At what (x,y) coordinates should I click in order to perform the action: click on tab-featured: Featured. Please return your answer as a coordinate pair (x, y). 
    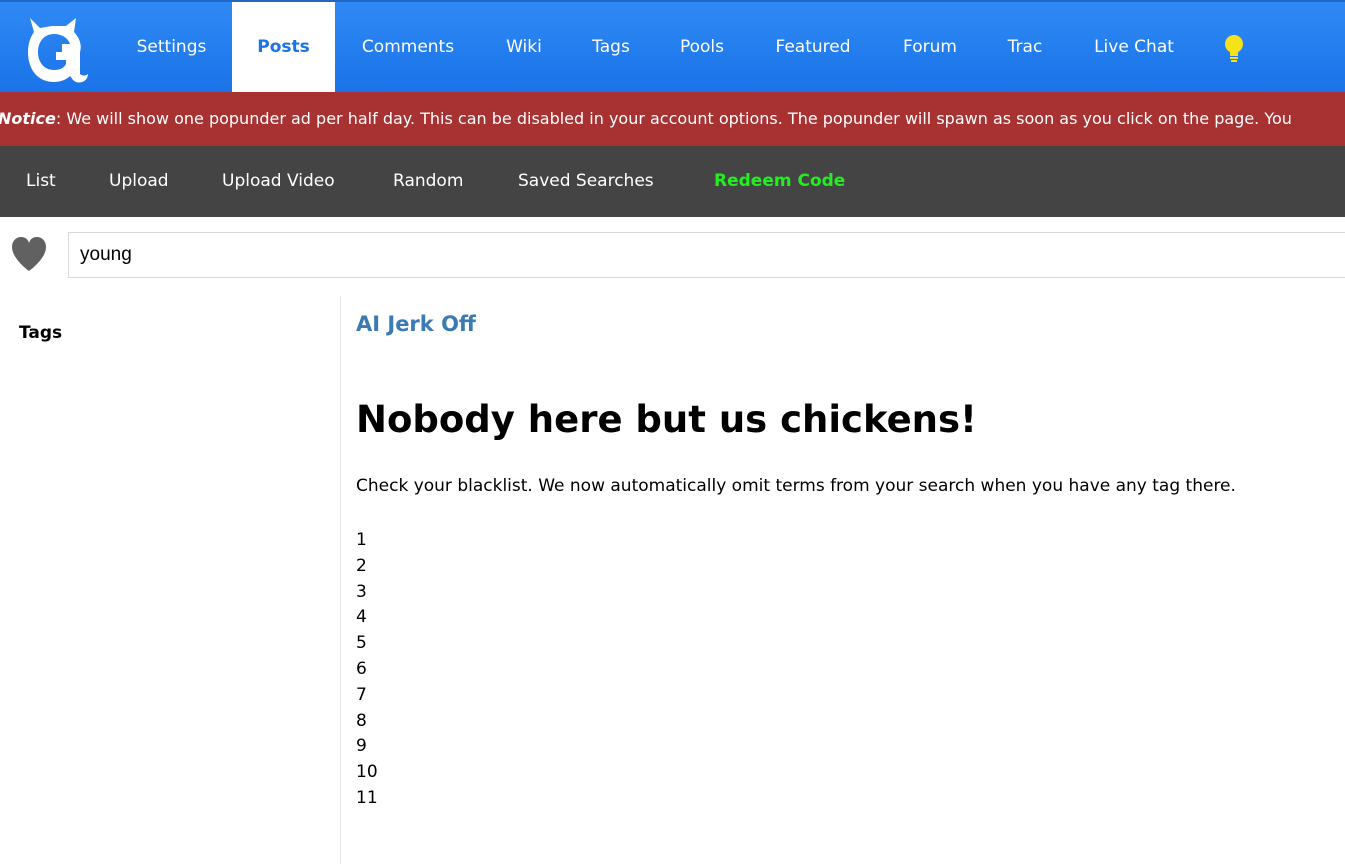
    Looking at the image, I should click on (813, 47).